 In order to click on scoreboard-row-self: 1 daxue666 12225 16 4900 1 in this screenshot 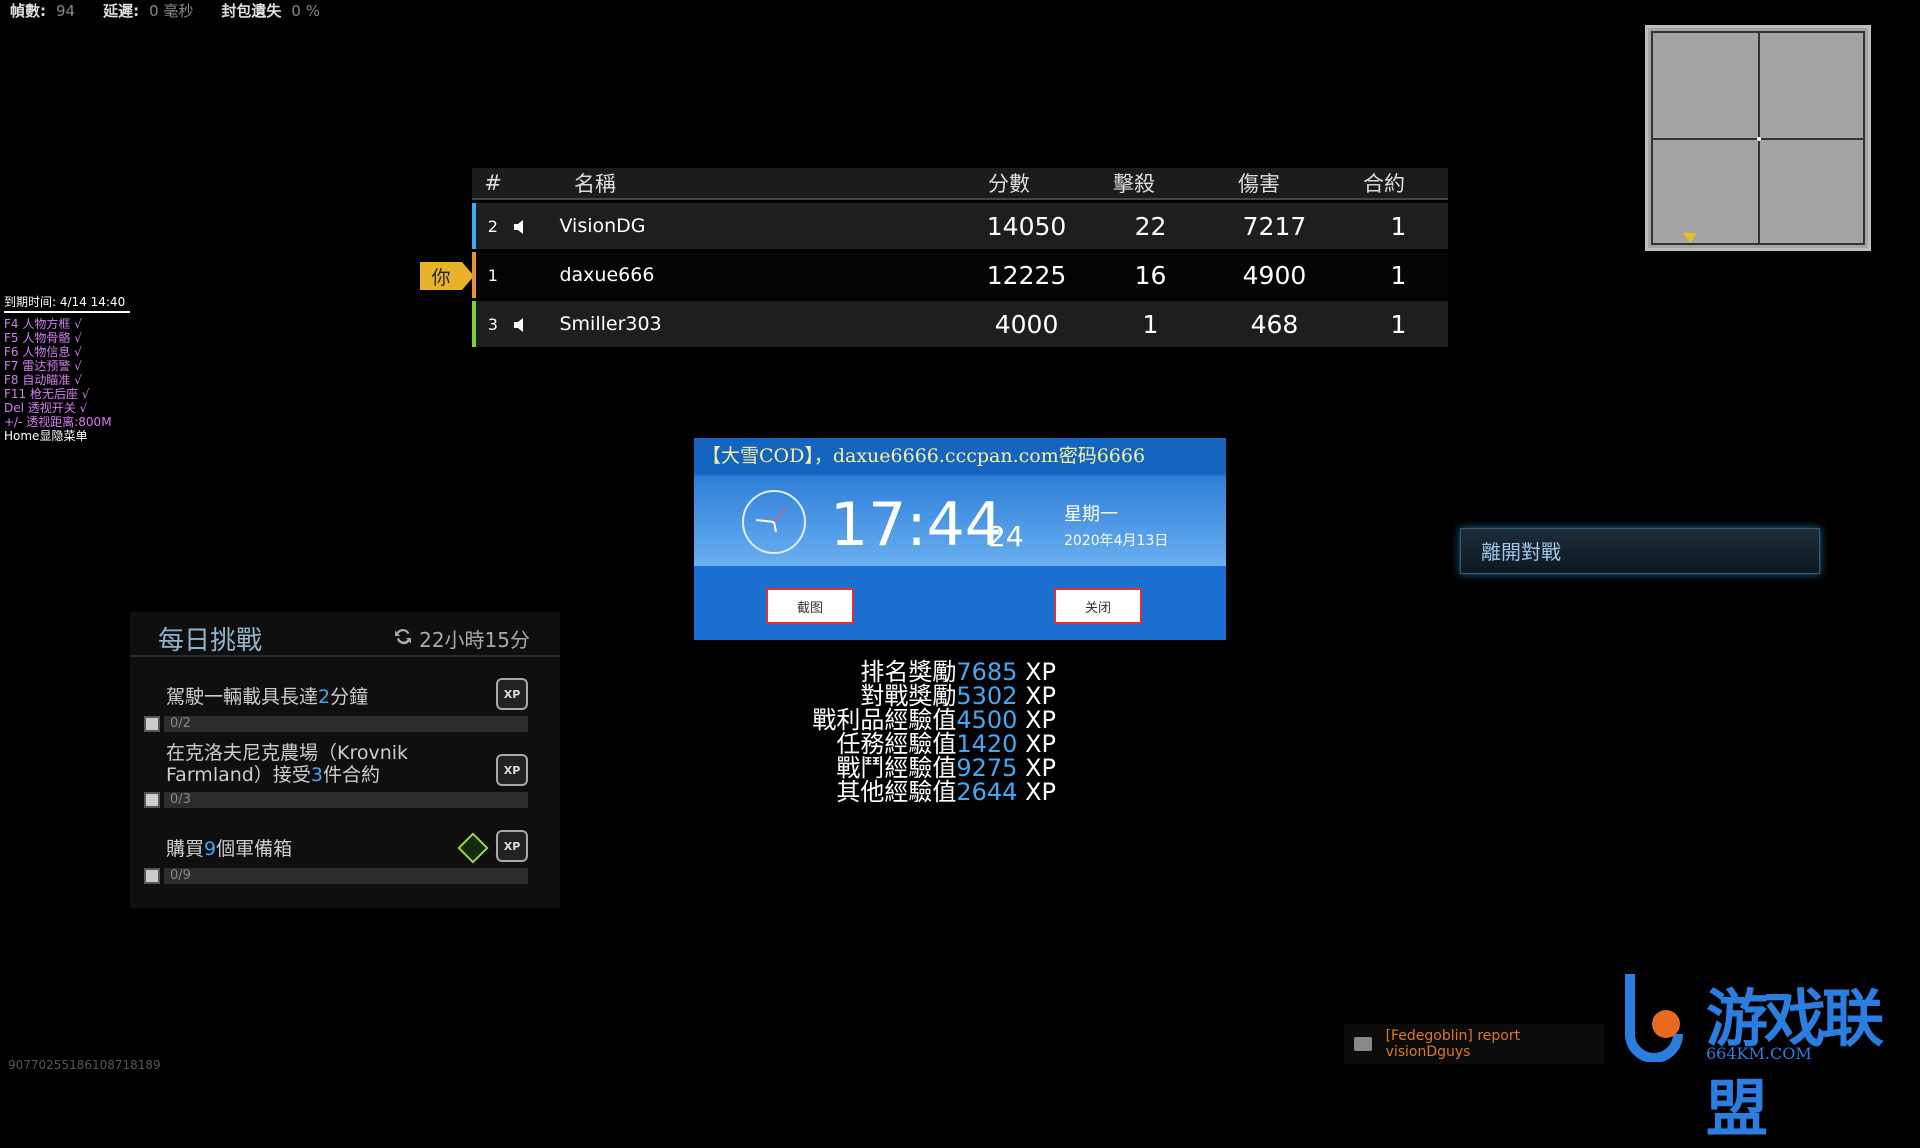, I will do `click(960, 275)`.